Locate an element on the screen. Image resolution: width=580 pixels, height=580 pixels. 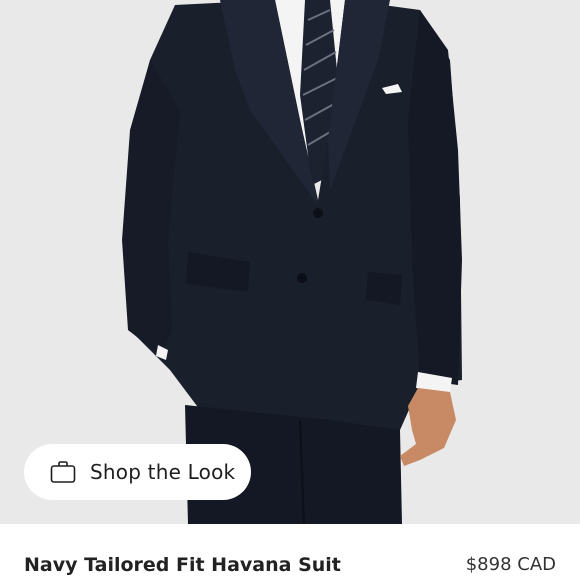
product-name: Navy Tailored Fit Havana Suit is located at coordinates (182, 565).